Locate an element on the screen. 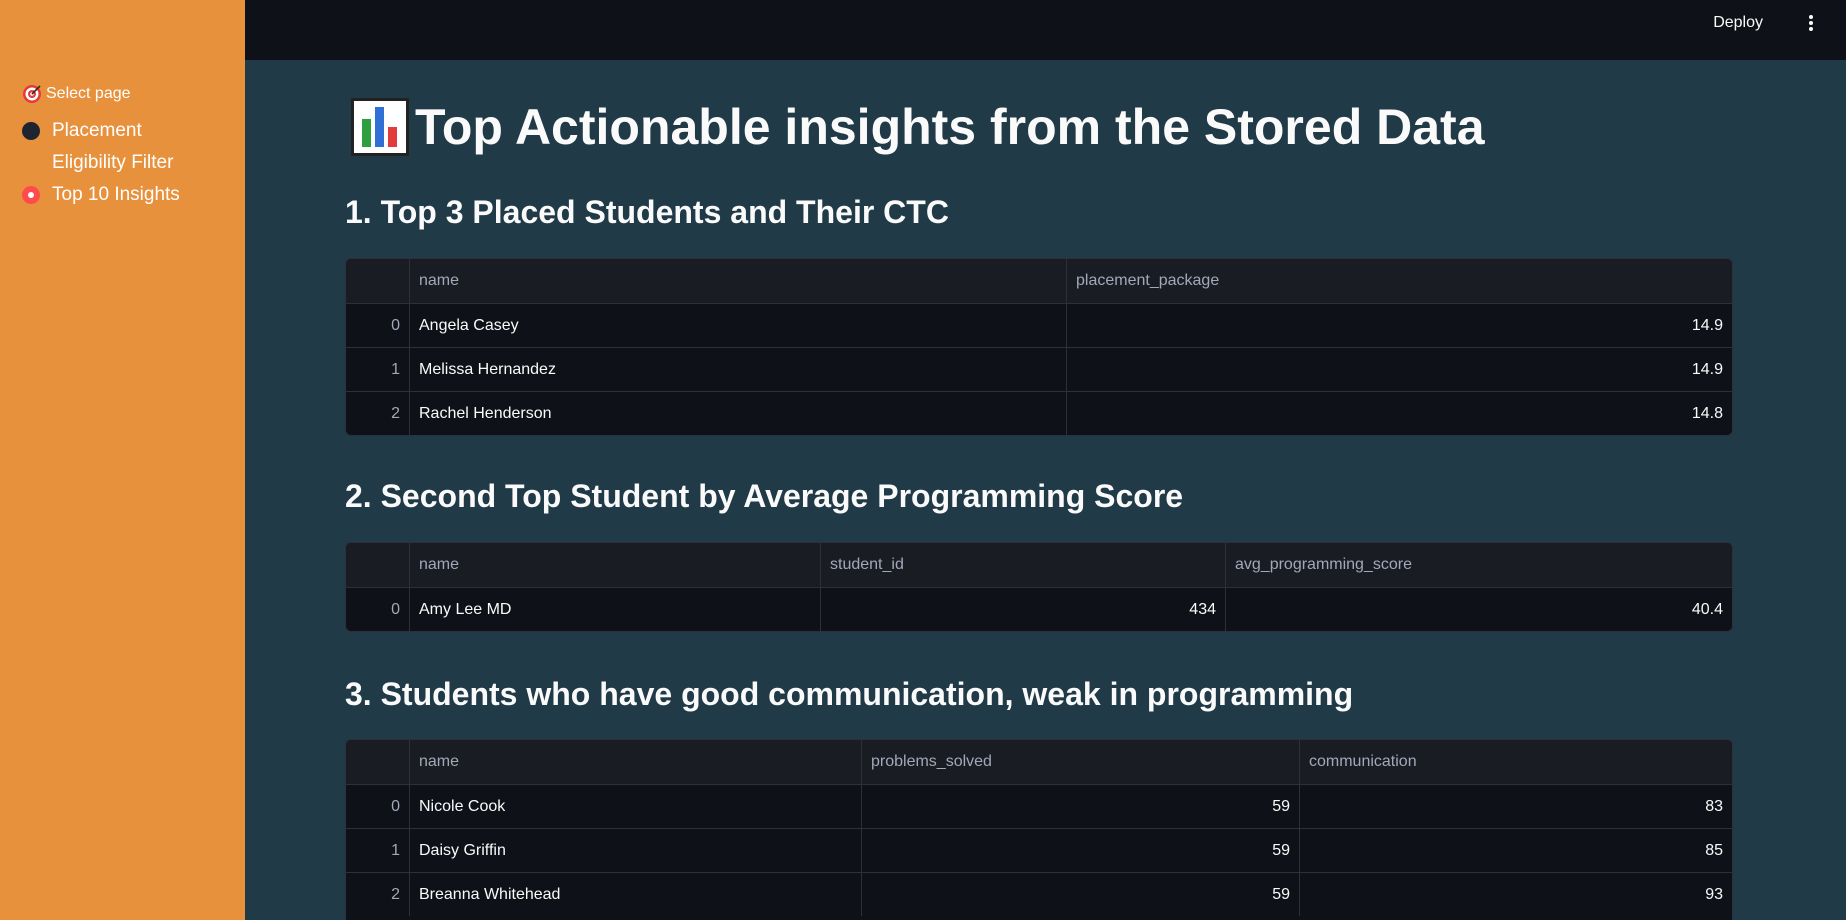 The image size is (1846, 920). table-row: 0 Angela Casey 14.9 is located at coordinates (1039, 325).